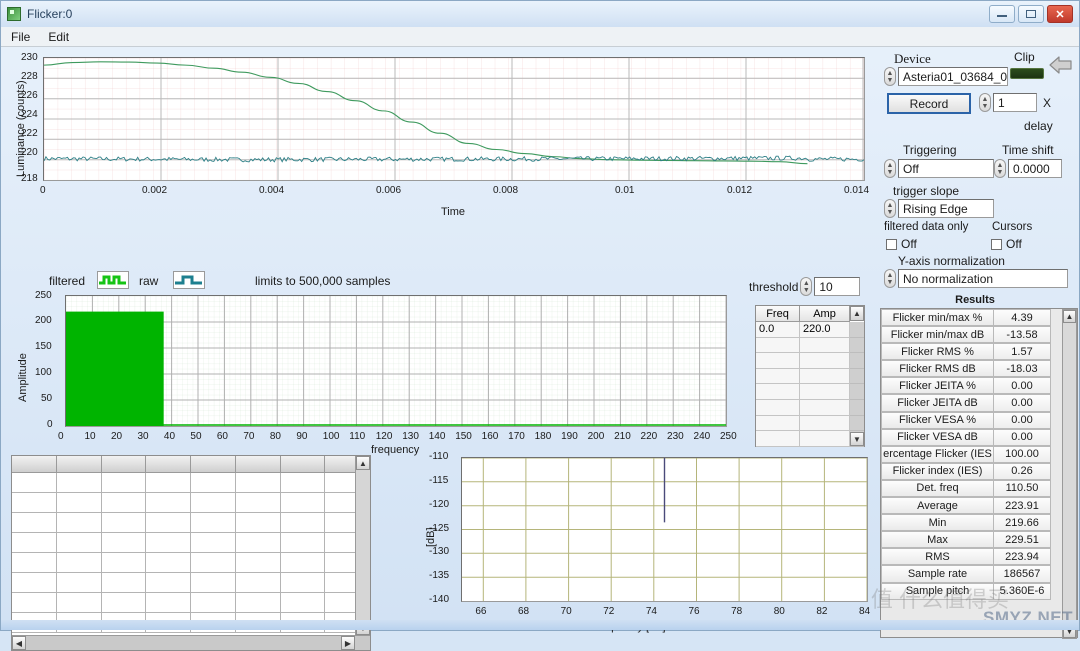 The width and height of the screenshot is (1080, 651). I want to click on grid-scroll-left-button: ◀, so click(19, 643).